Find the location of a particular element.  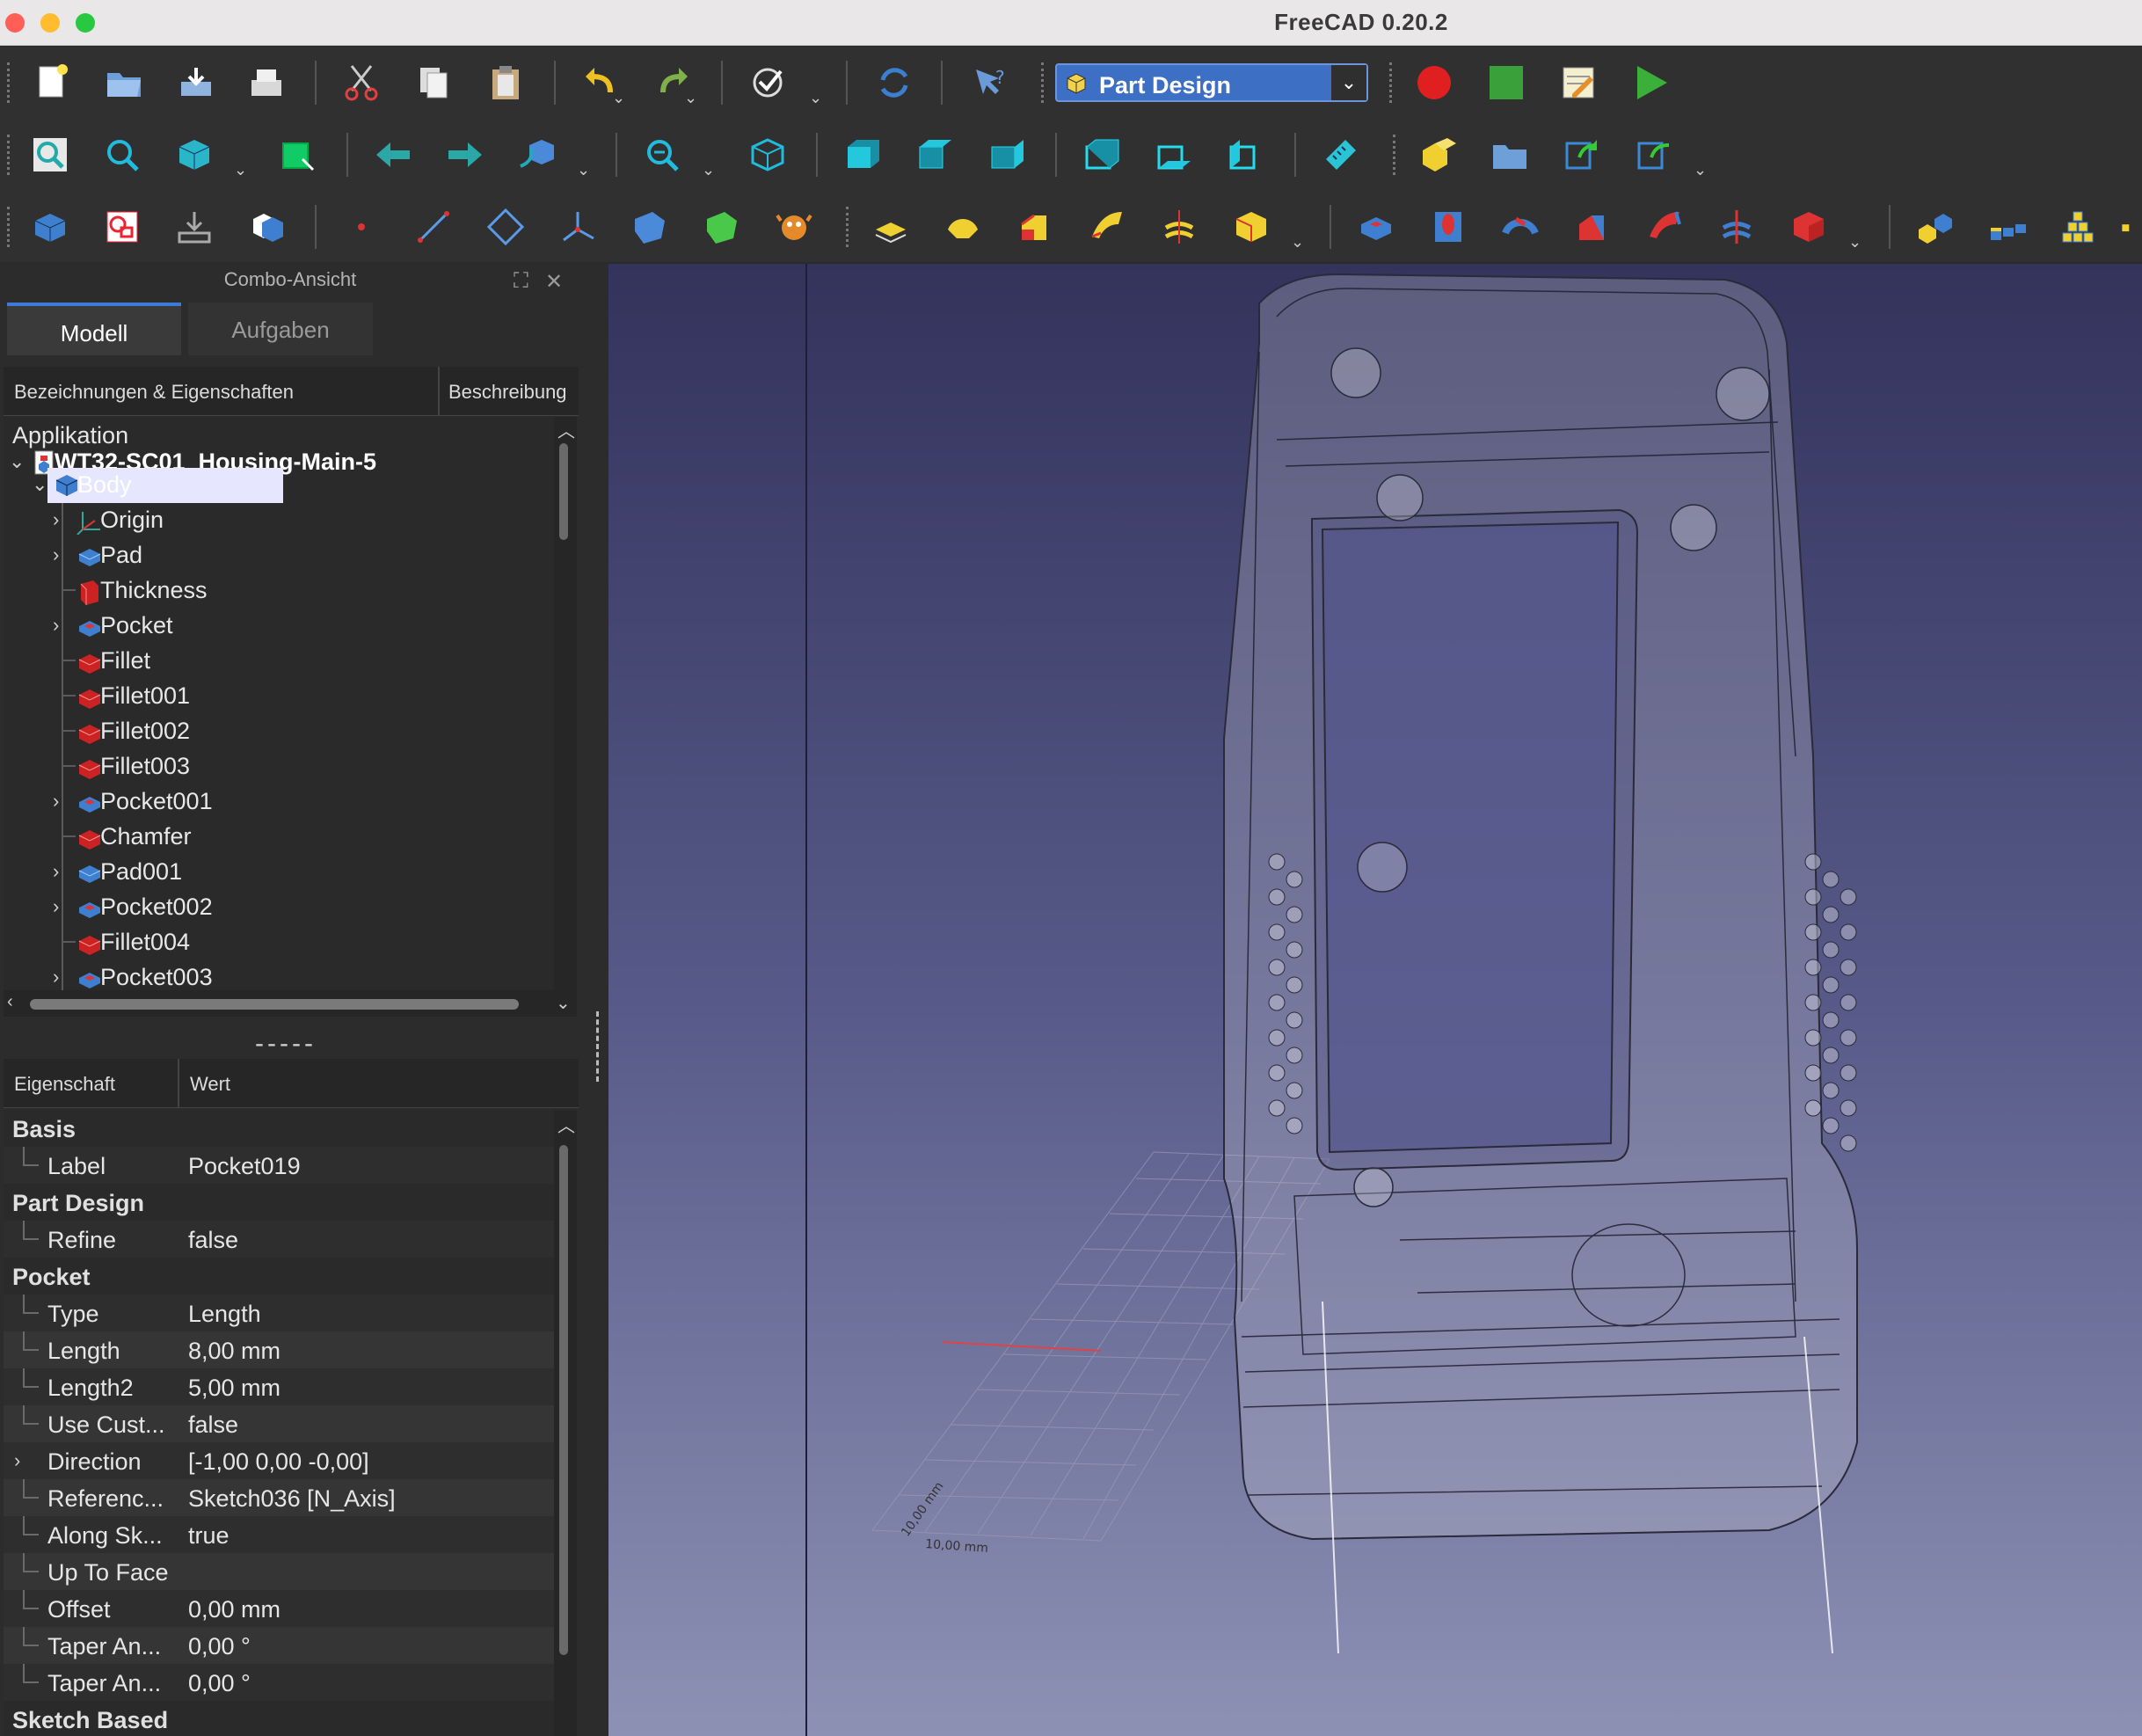

tab-aufgaben: Aufgaben is located at coordinates (280, 329).